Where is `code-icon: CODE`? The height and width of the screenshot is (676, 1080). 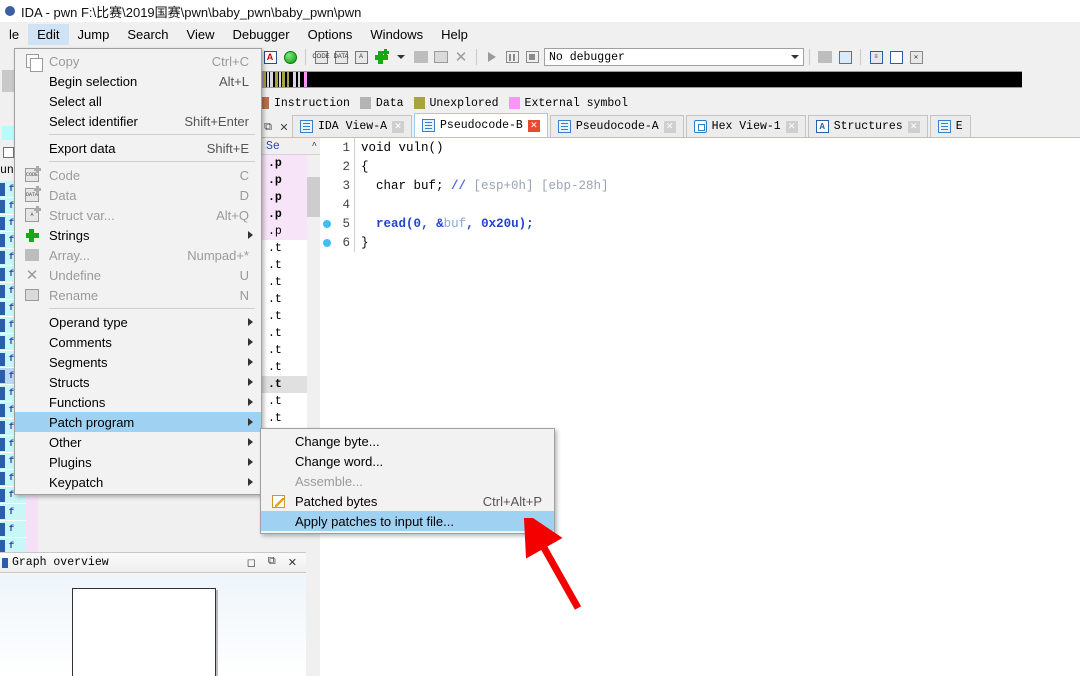
code-icon: CODE is located at coordinates (321, 57).